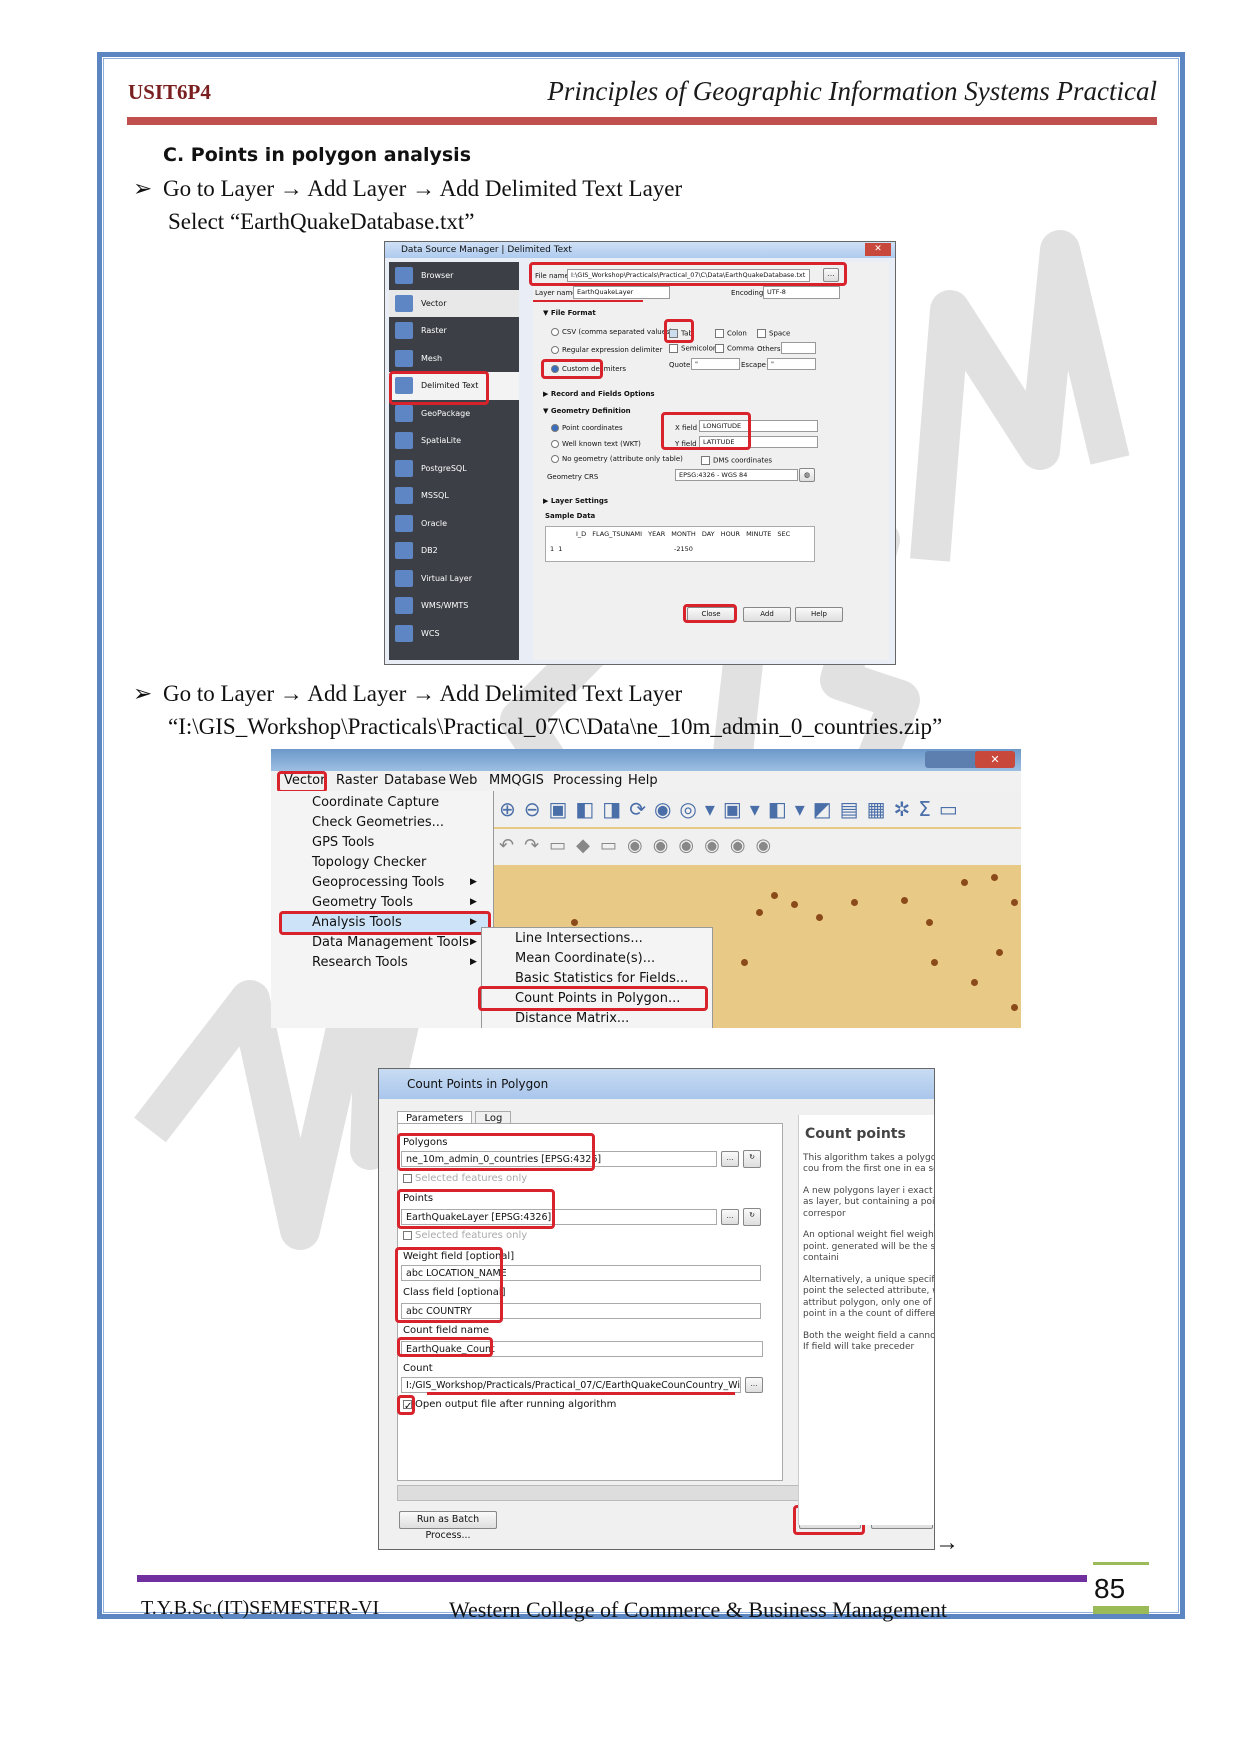 This screenshot has width=1241, height=1755. What do you see at coordinates (807, 475) in the screenshot?
I see `crs-picker-icon: ◍` at bounding box center [807, 475].